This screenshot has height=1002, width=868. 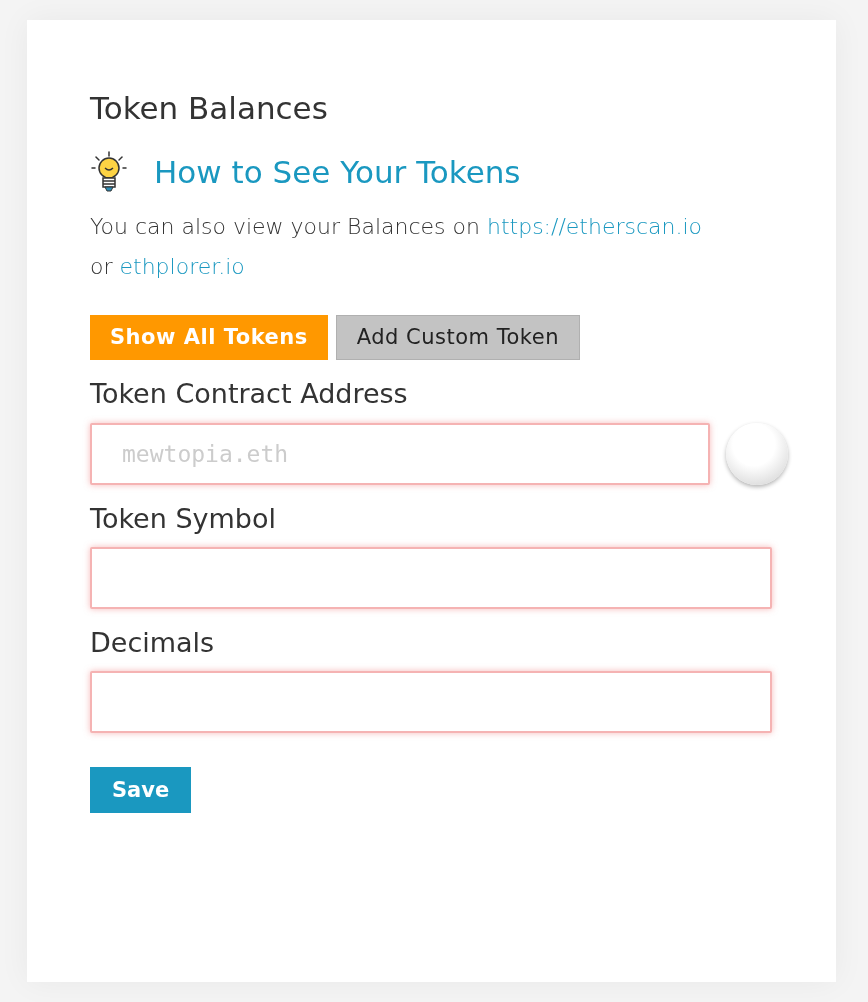 What do you see at coordinates (141, 790) in the screenshot?
I see `save-button: Save` at bounding box center [141, 790].